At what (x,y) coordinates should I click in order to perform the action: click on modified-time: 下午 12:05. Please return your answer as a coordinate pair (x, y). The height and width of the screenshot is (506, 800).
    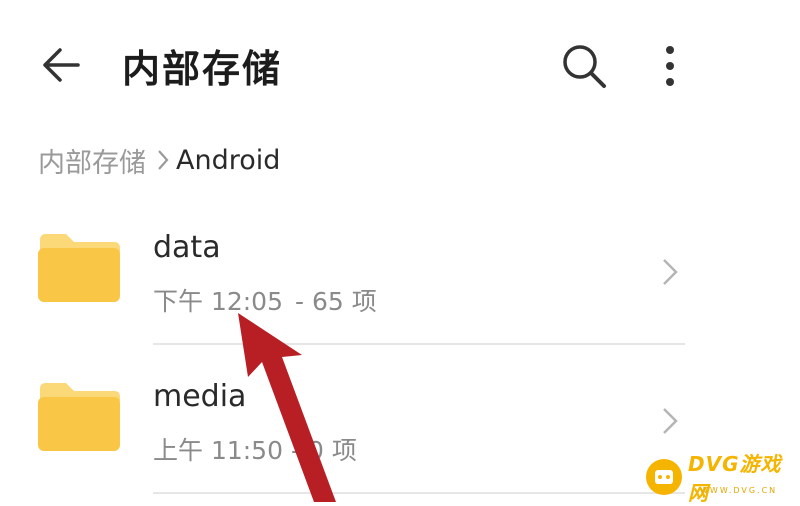
    Looking at the image, I should click on (218, 301).